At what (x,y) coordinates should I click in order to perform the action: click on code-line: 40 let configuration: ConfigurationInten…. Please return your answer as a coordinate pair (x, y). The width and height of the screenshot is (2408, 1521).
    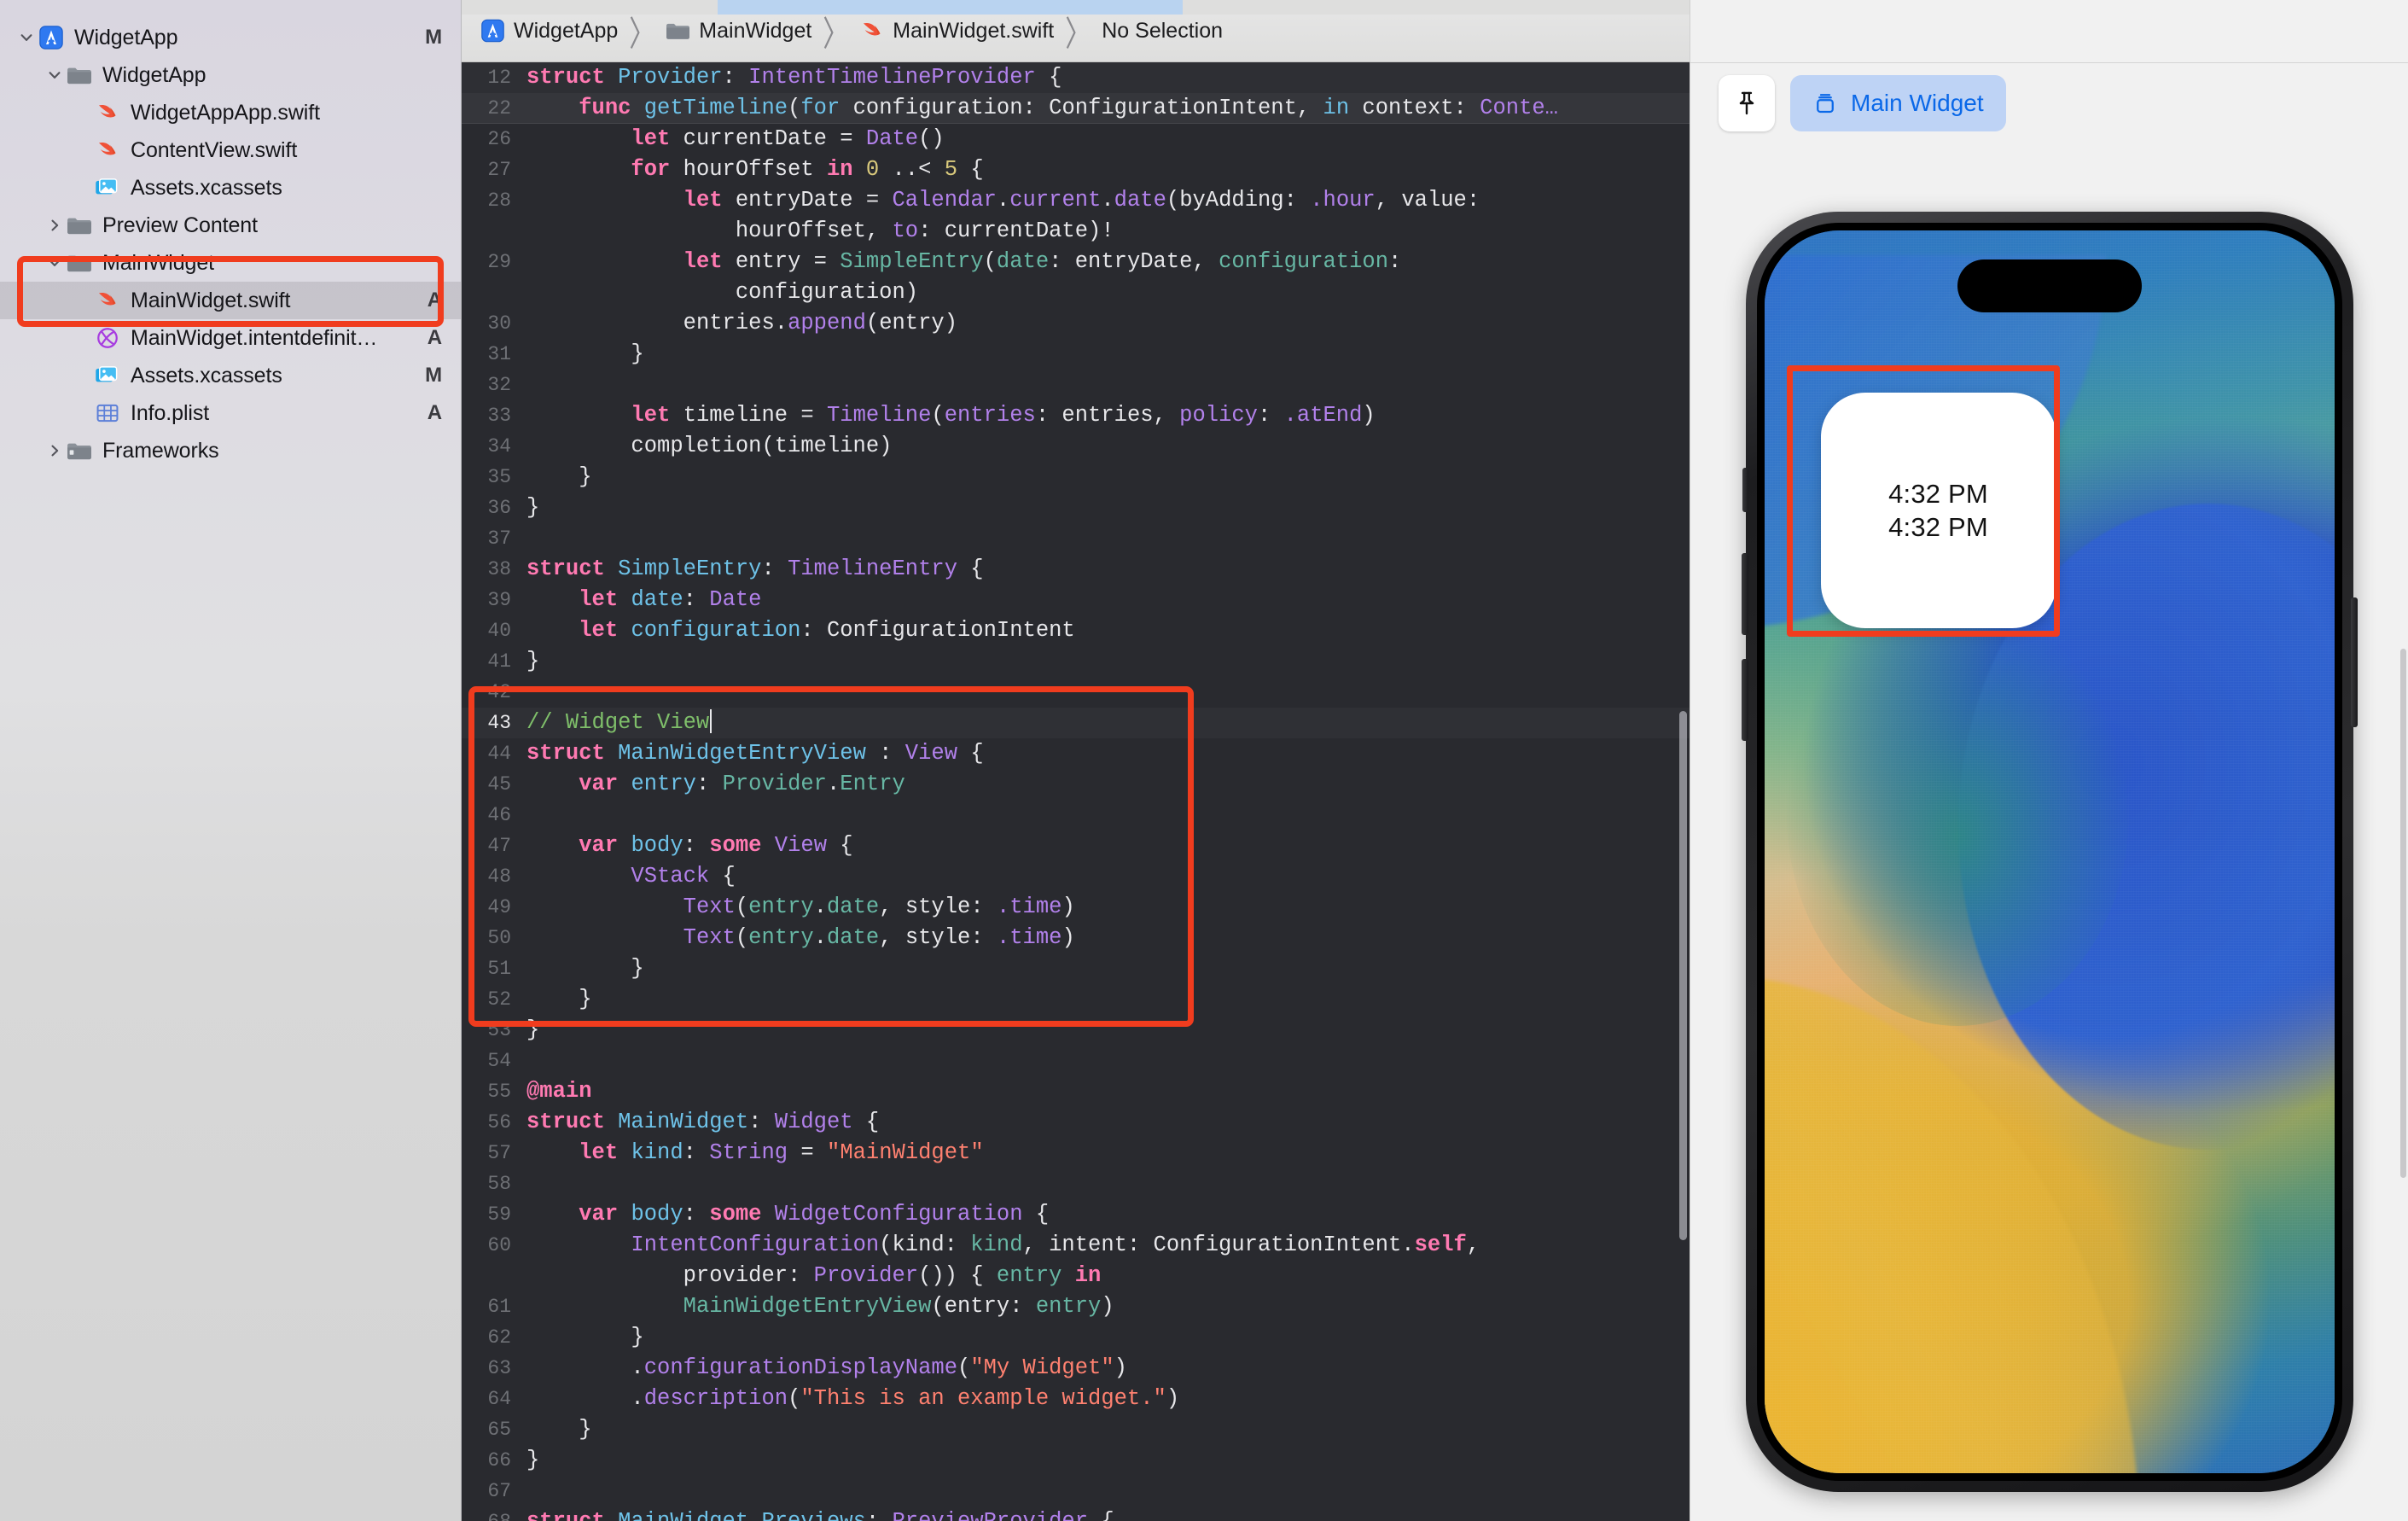
    Looking at the image, I should click on (1076, 630).